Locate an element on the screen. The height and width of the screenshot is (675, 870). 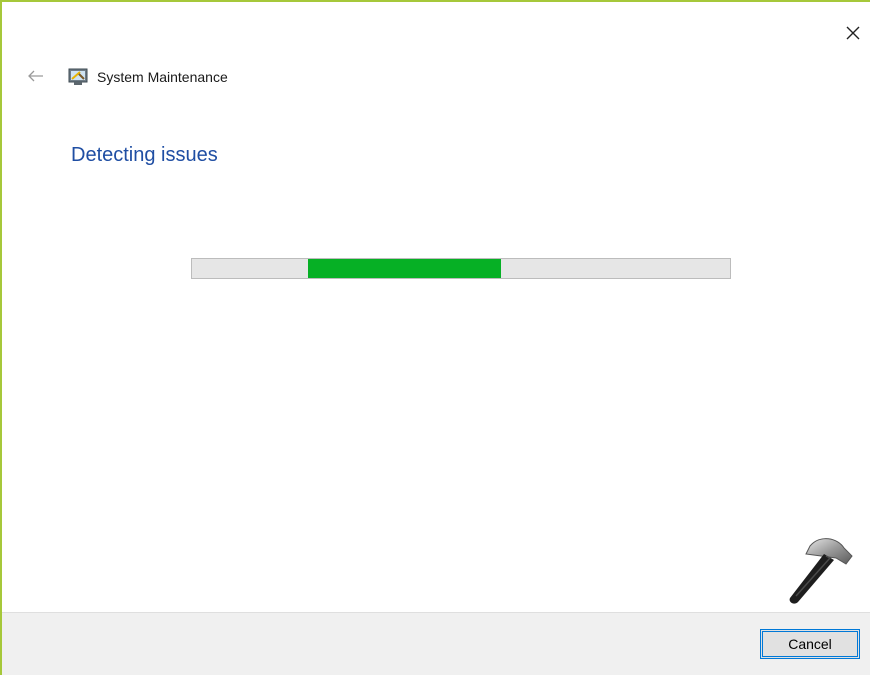
close-button is located at coordinates (853, 33).